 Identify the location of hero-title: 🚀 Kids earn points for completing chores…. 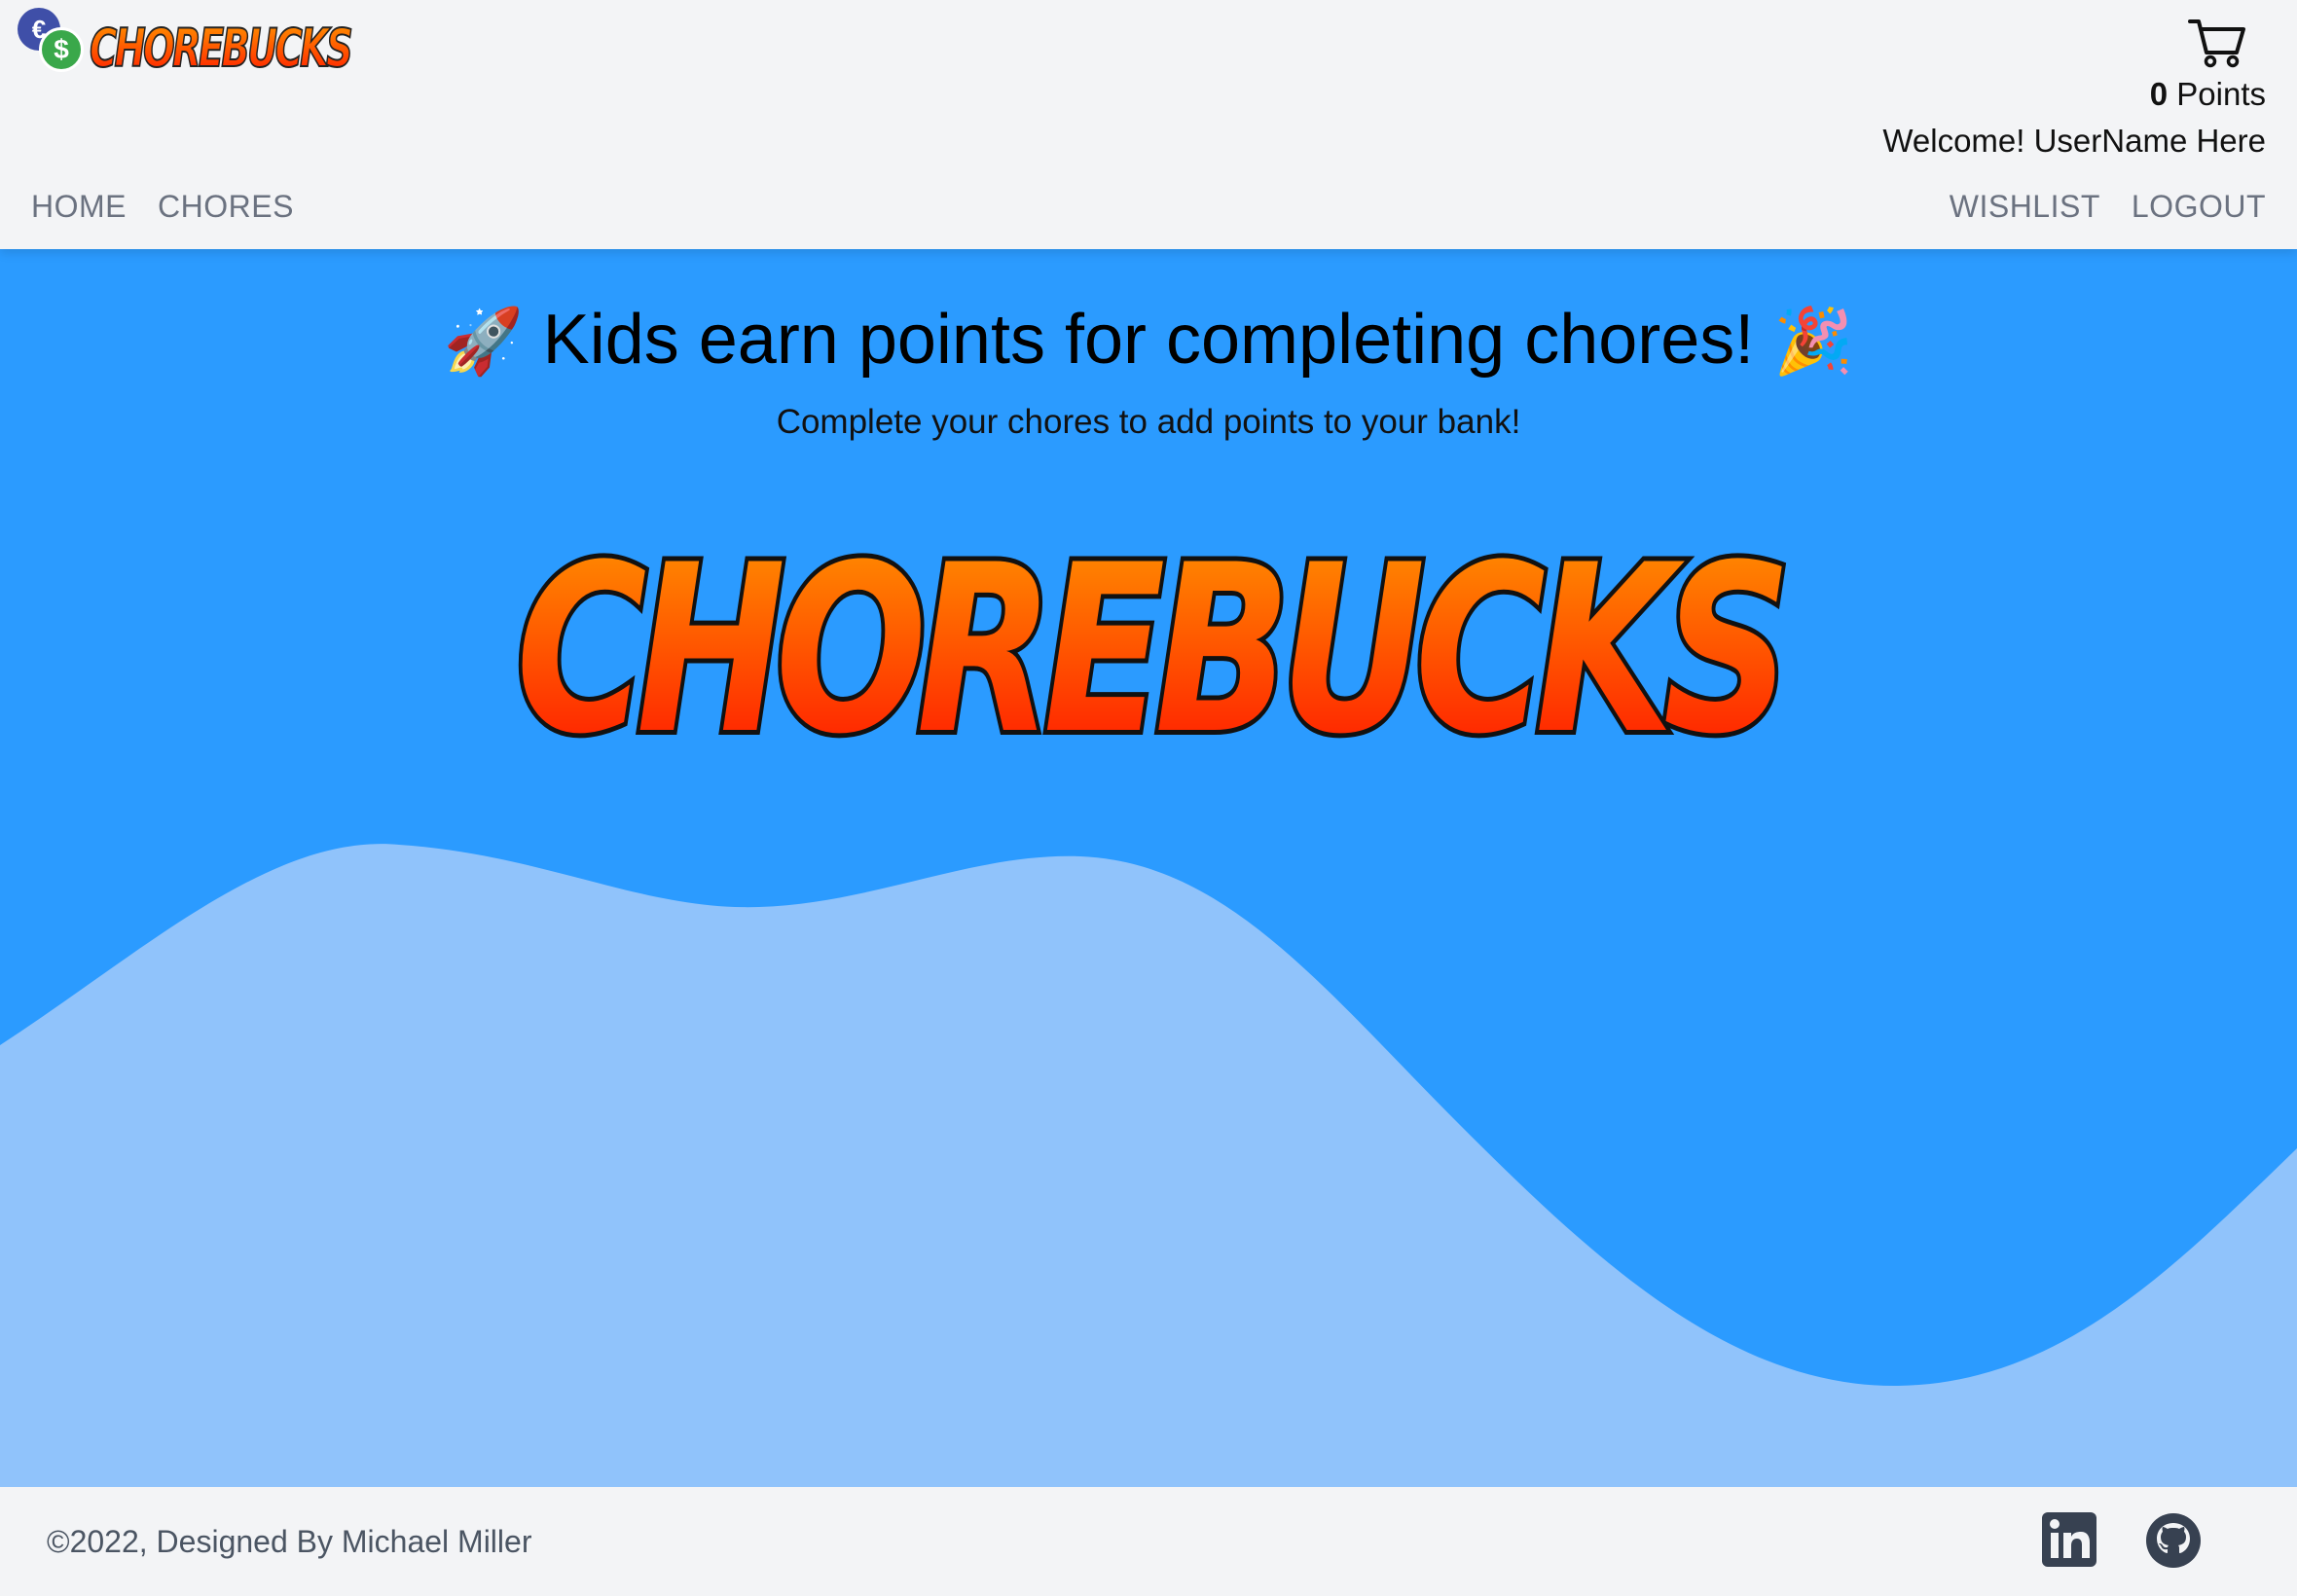
(1148, 340).